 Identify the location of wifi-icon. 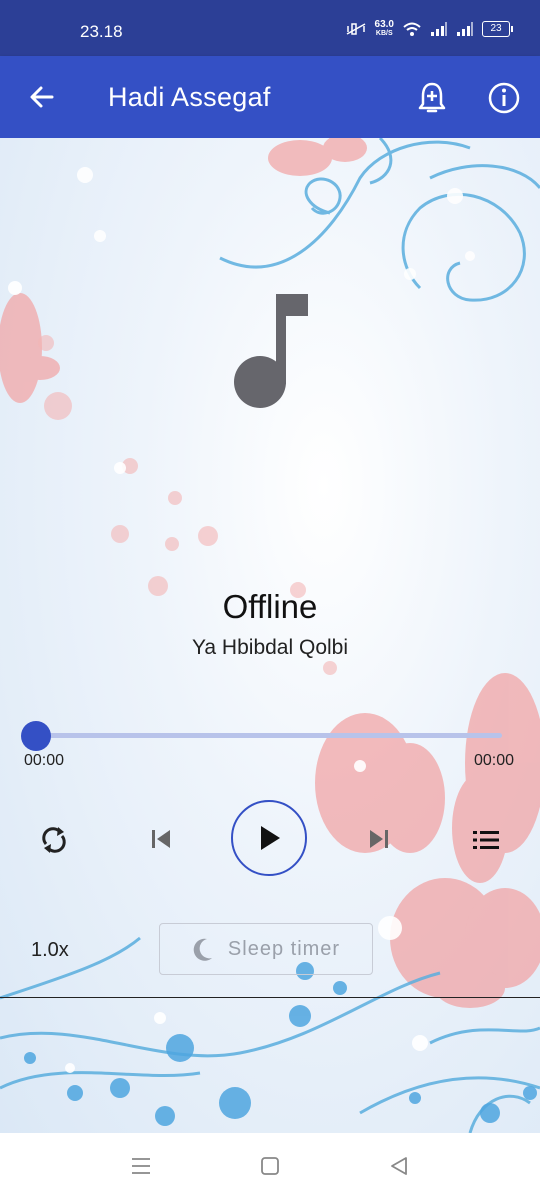
(412, 29).